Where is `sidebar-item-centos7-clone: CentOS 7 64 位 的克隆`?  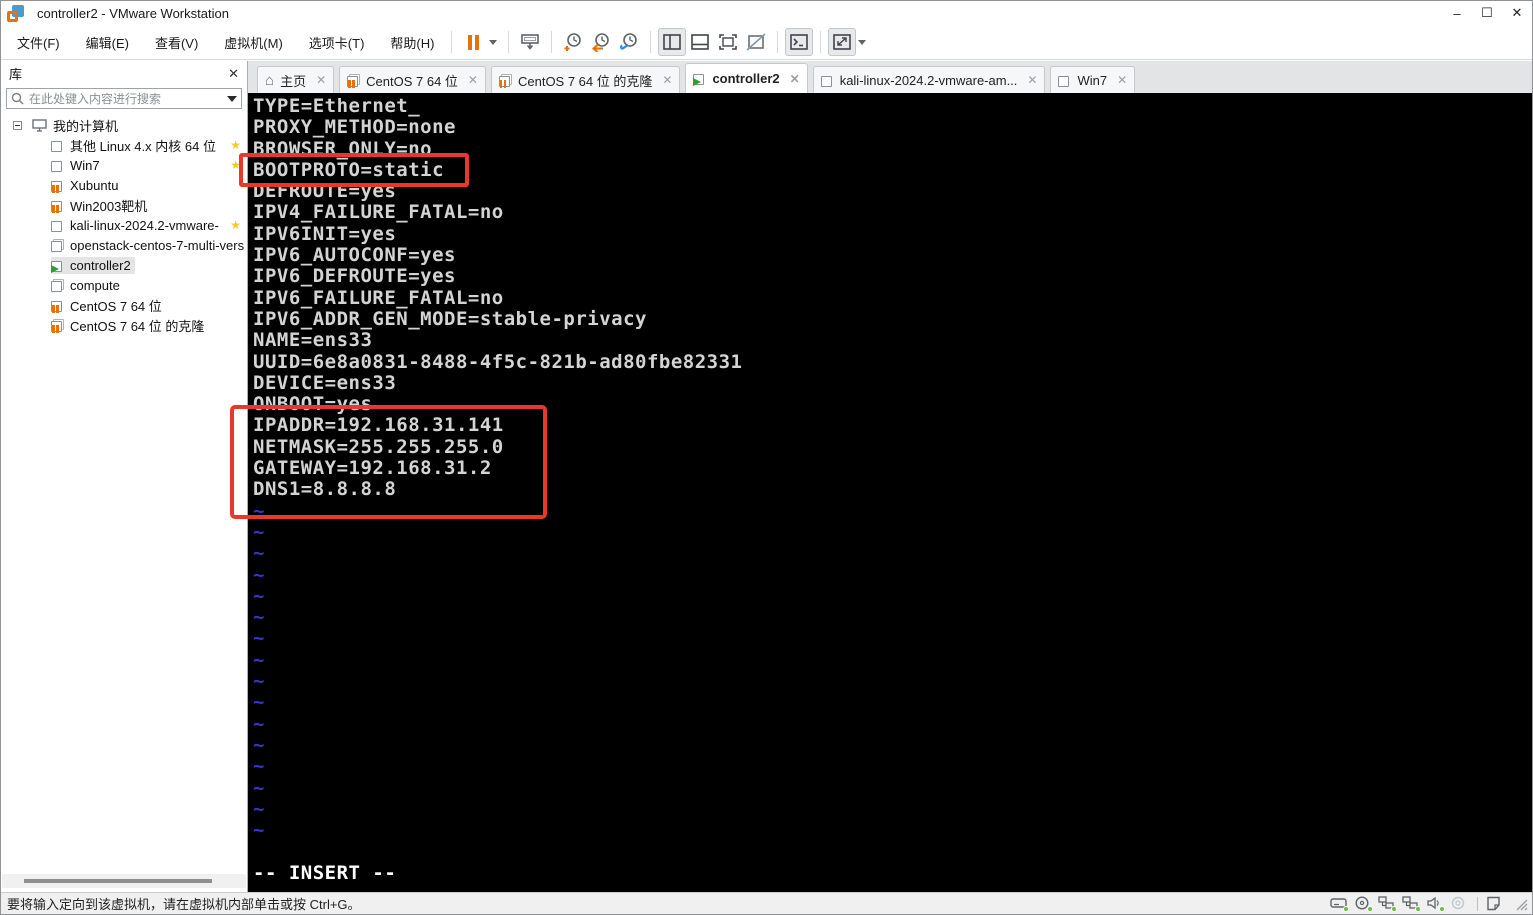
sidebar-item-centos7-clone: CentOS 7 64 位 的克隆 is located at coordinates (124, 325).